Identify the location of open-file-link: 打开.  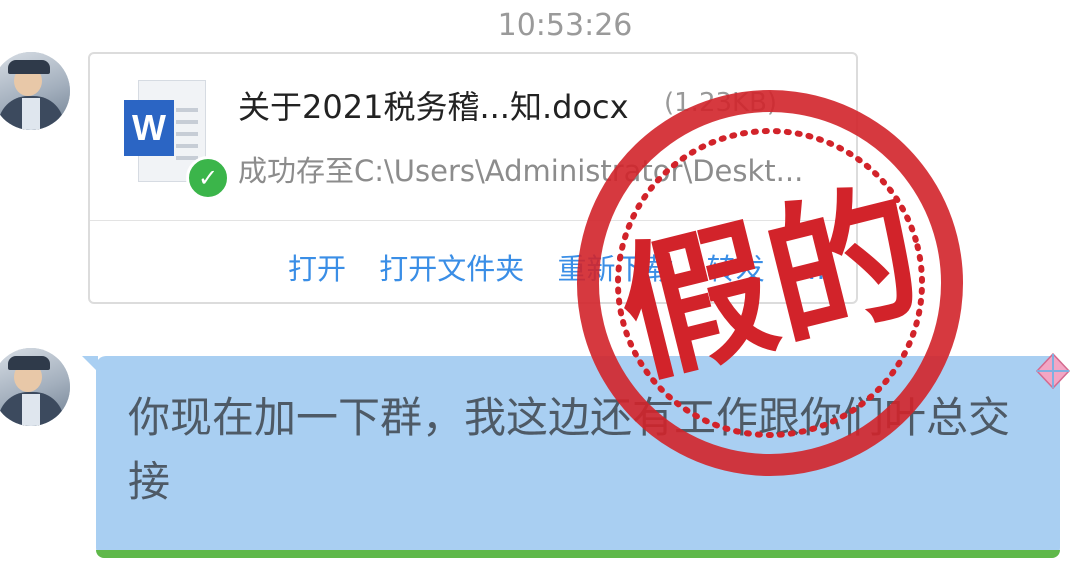
(317, 269).